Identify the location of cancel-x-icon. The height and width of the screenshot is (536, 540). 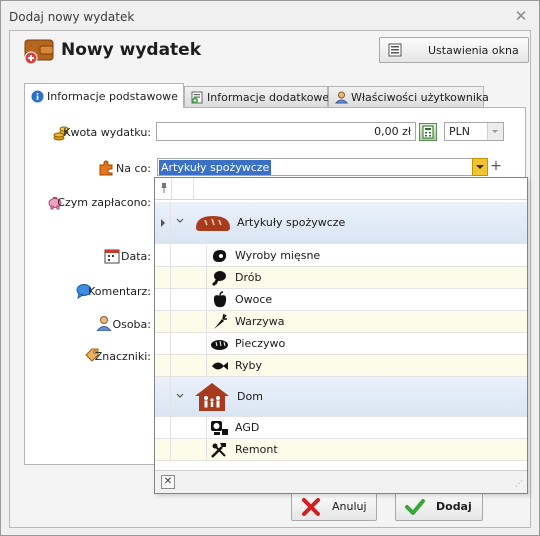
(311, 507).